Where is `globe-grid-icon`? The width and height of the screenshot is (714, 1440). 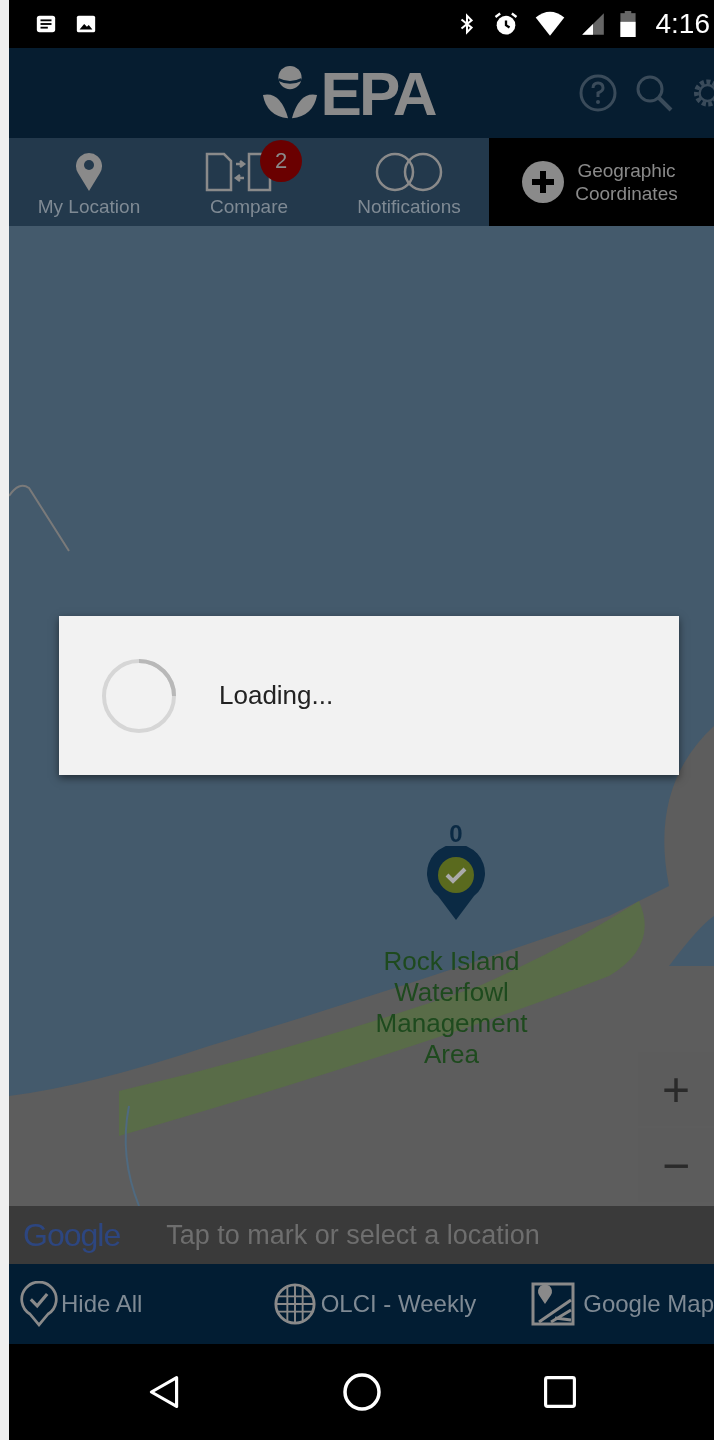 globe-grid-icon is located at coordinates (294, 1304).